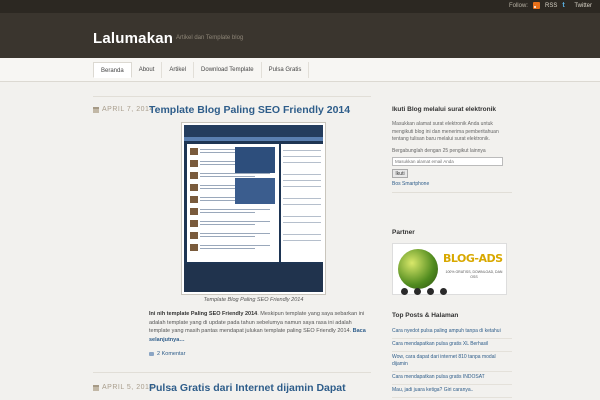 The width and height of the screenshot is (600, 400). What do you see at coordinates (247, 388) in the screenshot?
I see `post-title: Pulsa Gratis dari Internet dijamin Dapat` at bounding box center [247, 388].